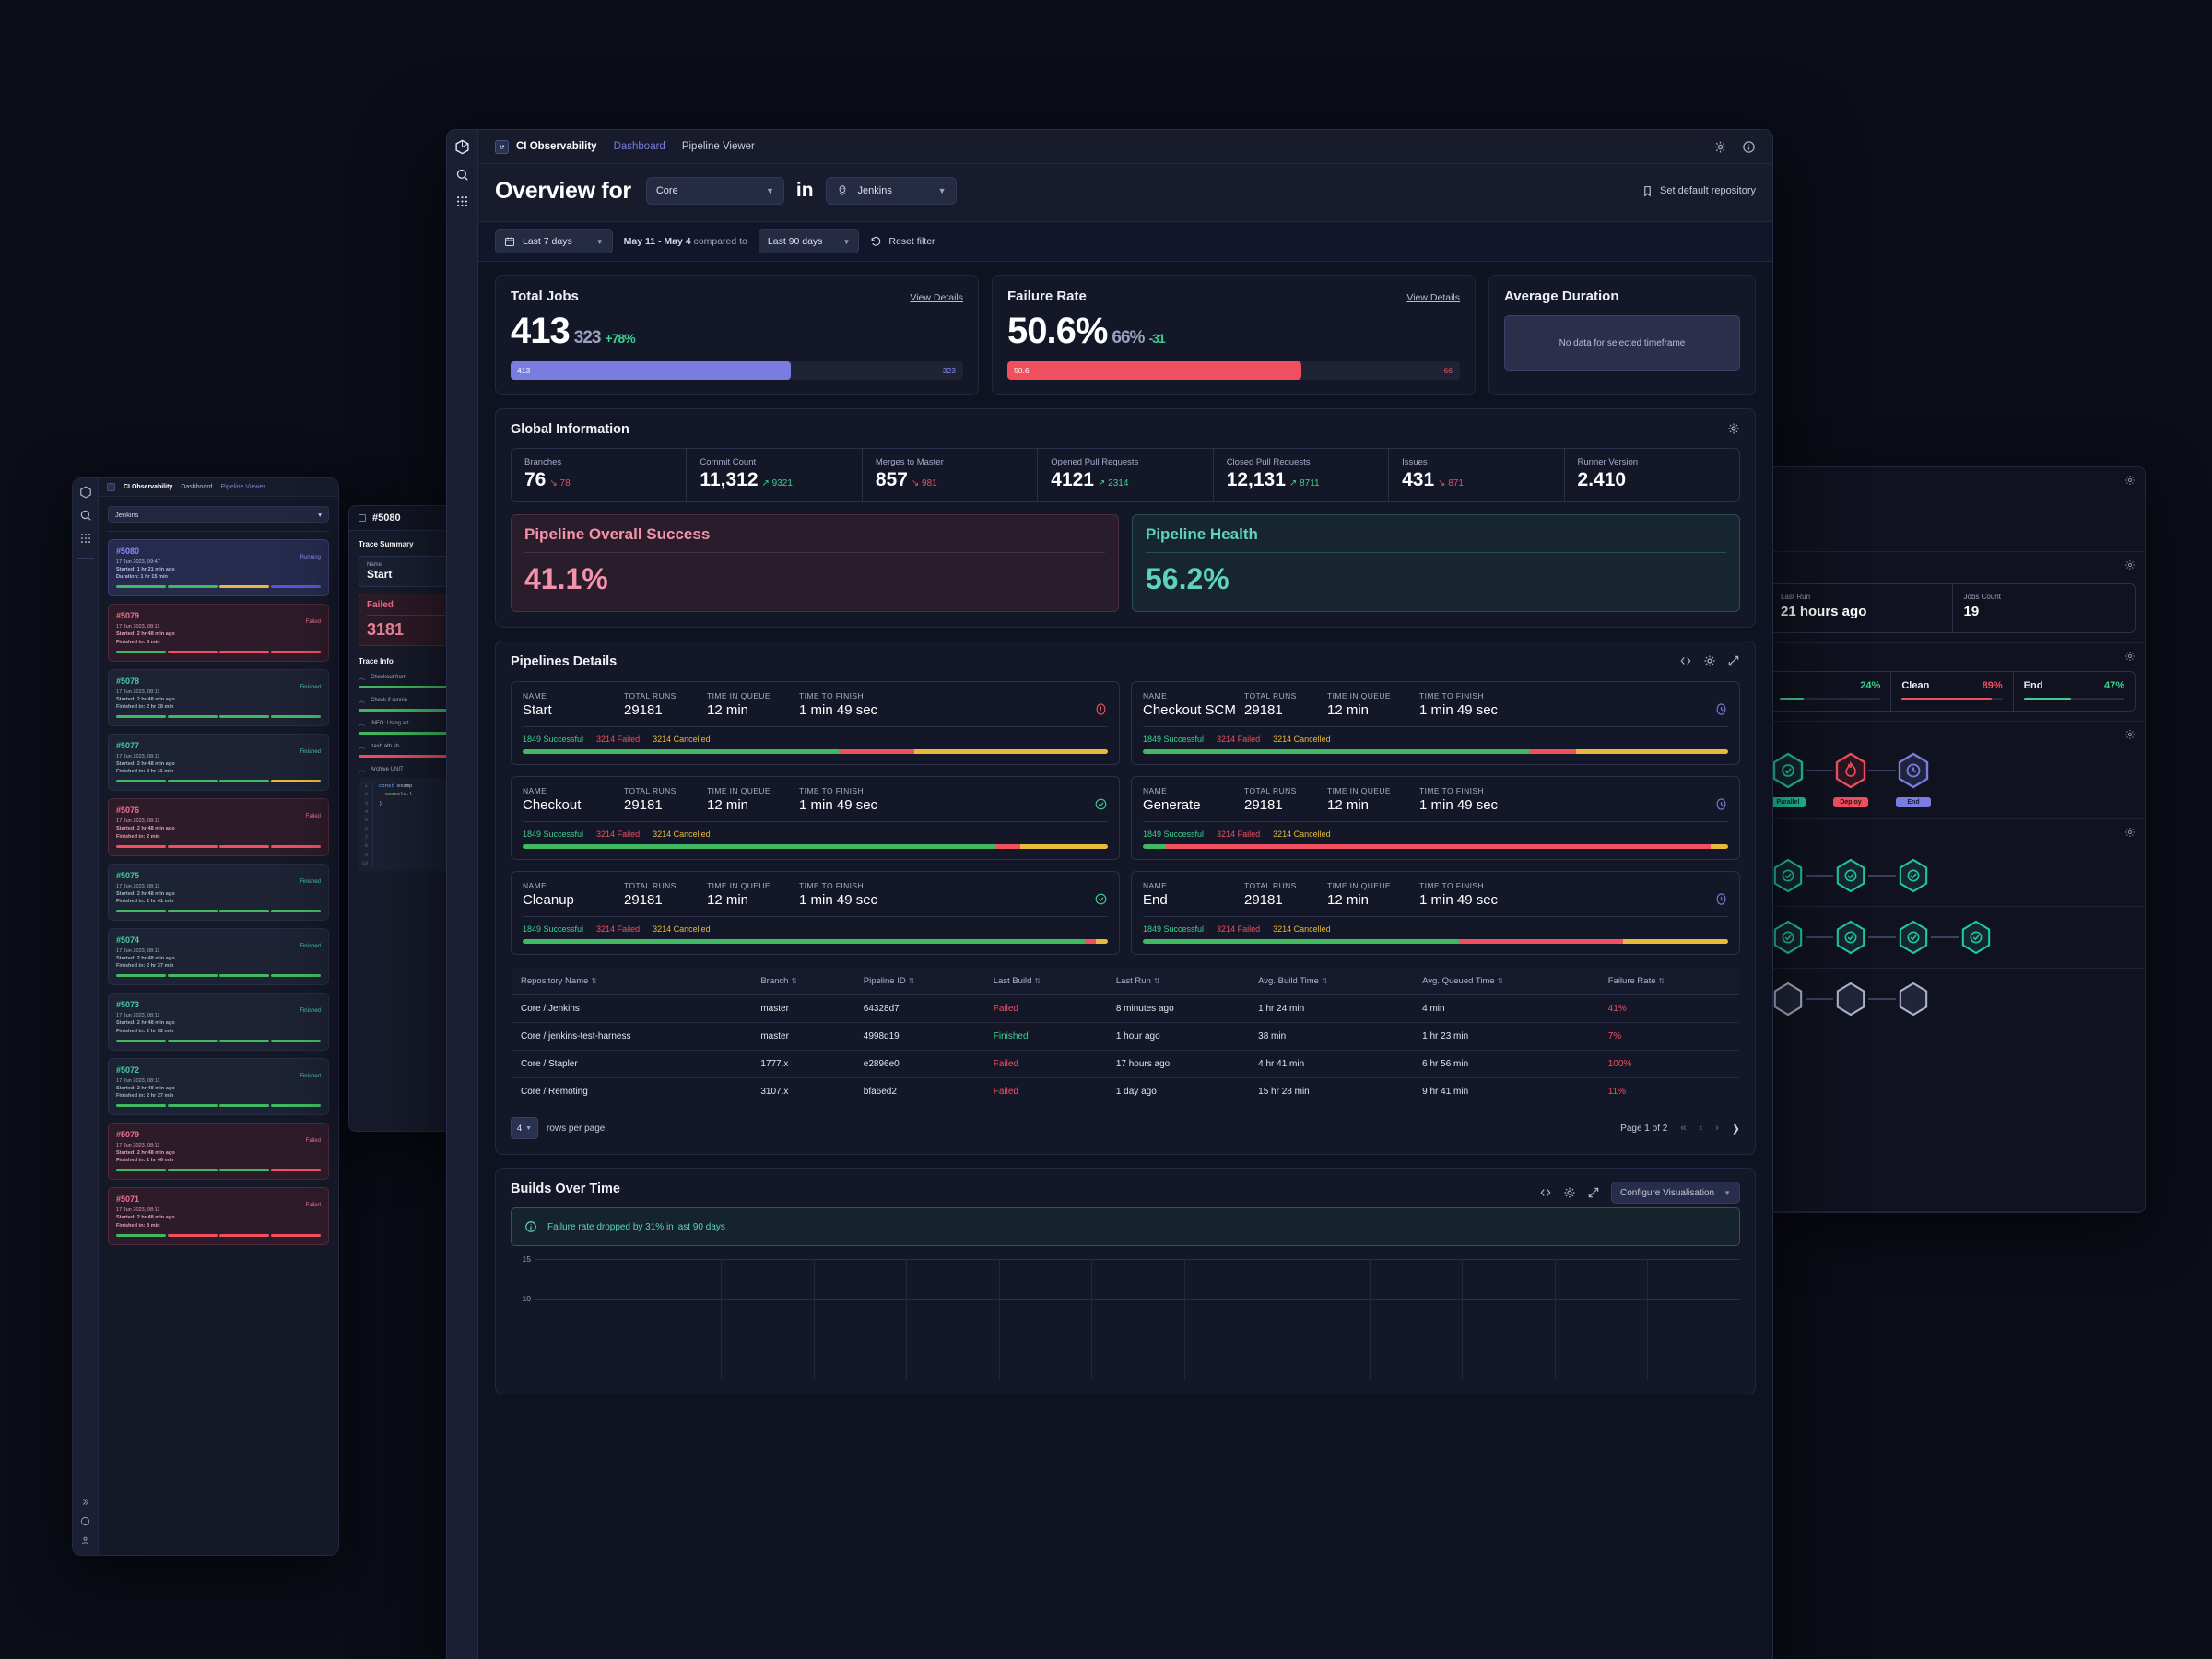  Describe the element at coordinates (1668, 981) in the screenshot. I see `table-header-cell: Failure Rate ⇅` at that location.